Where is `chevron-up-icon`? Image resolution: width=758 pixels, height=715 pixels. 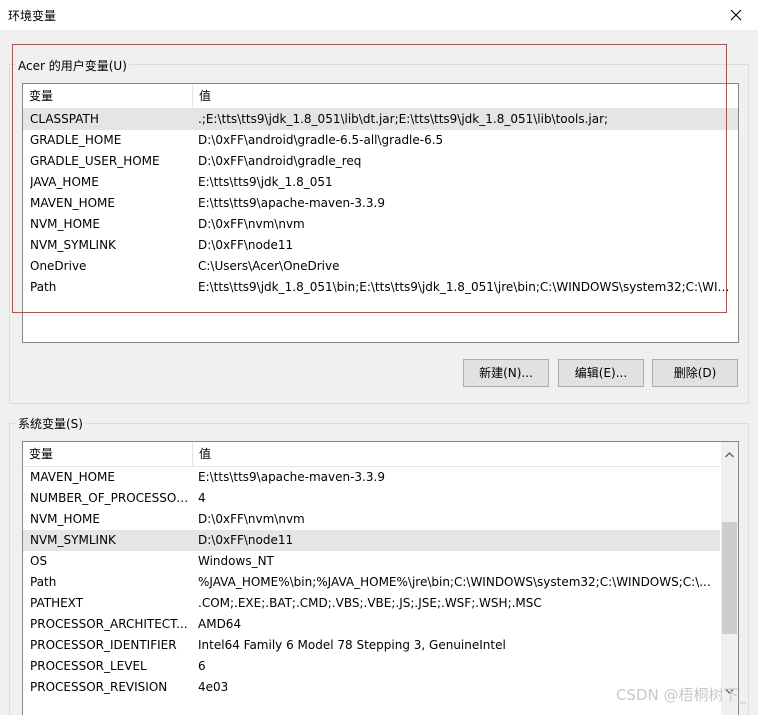
chevron-up-icon is located at coordinates (729, 454).